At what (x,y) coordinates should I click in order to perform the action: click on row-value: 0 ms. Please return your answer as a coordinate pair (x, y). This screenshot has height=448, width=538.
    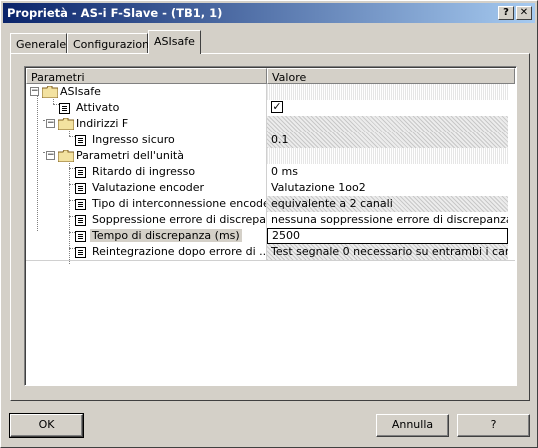
    Looking at the image, I should click on (387, 172).